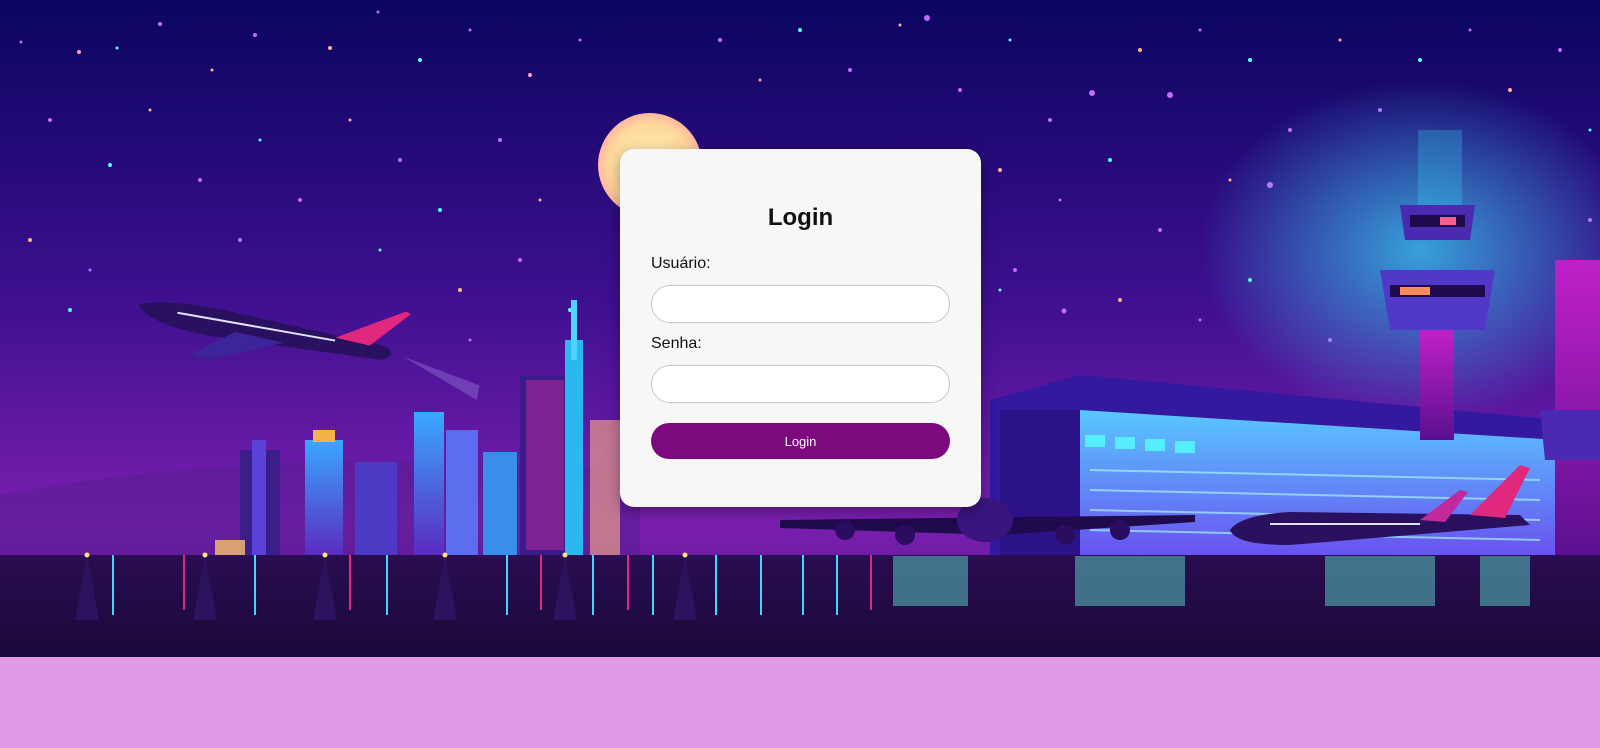 The image size is (1600, 748). Describe the element at coordinates (800, 384) in the screenshot. I see `password-input` at that location.